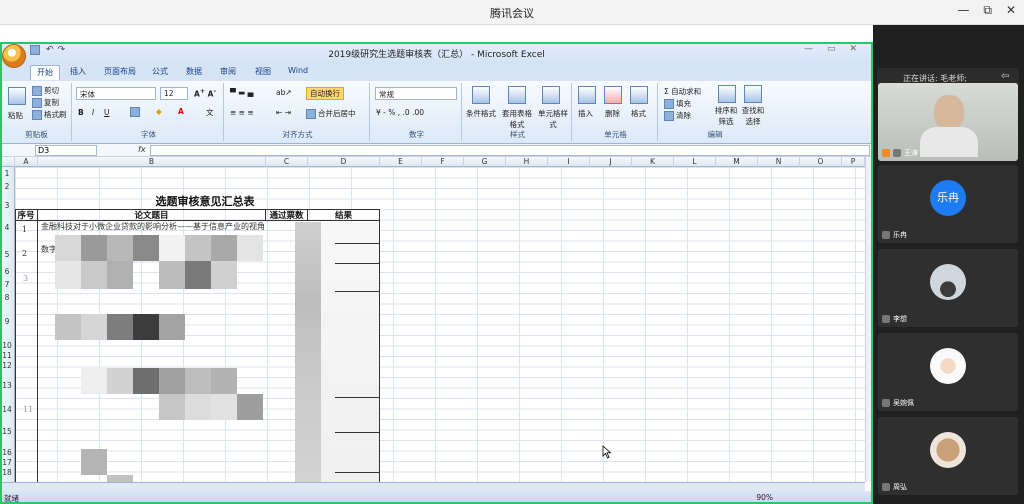 The image size is (1024, 504). Describe the element at coordinates (50, 50) in the screenshot. I see `undo-icon: ↶` at that location.